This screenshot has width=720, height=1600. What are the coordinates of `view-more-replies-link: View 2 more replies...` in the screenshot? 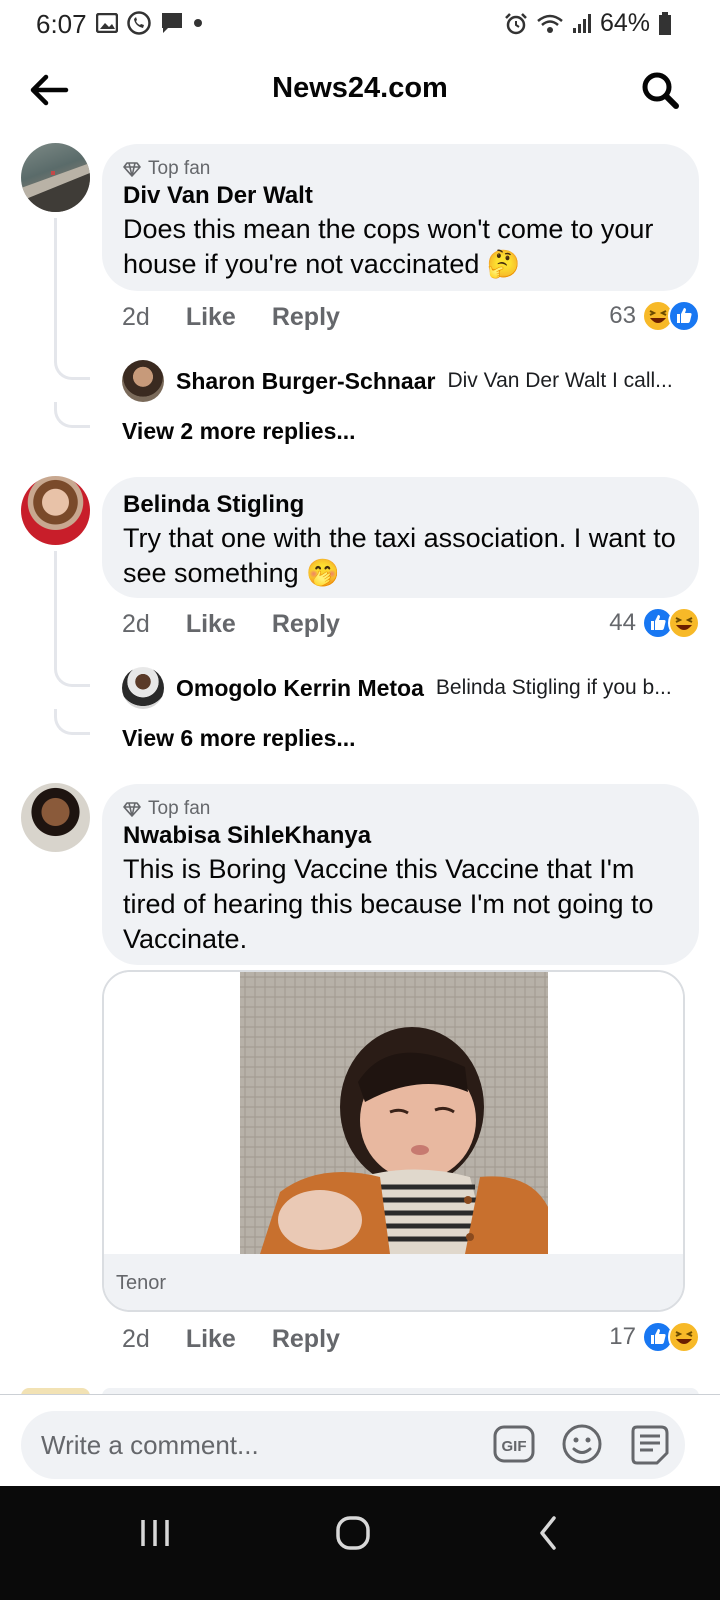 It's located at (239, 431).